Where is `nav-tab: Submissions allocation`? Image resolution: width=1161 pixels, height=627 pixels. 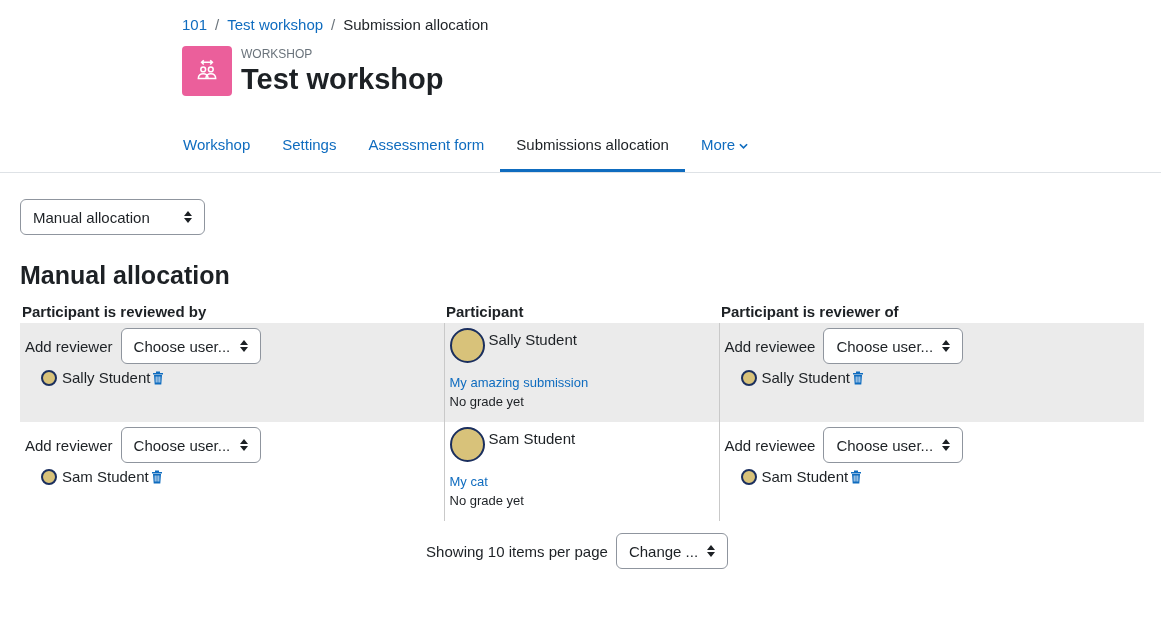 nav-tab: Submissions allocation is located at coordinates (592, 148).